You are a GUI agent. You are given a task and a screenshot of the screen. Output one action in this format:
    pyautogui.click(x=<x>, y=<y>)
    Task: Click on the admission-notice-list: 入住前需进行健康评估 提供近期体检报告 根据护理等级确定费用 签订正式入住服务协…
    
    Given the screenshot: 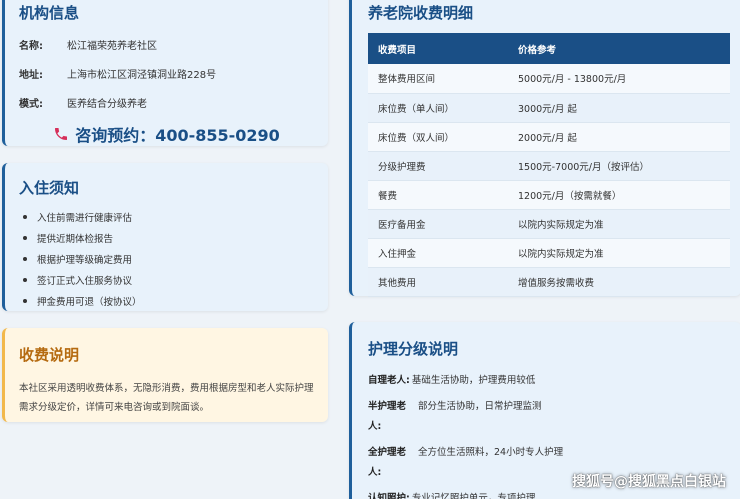 What is the action you would take?
    pyautogui.click(x=166, y=259)
    